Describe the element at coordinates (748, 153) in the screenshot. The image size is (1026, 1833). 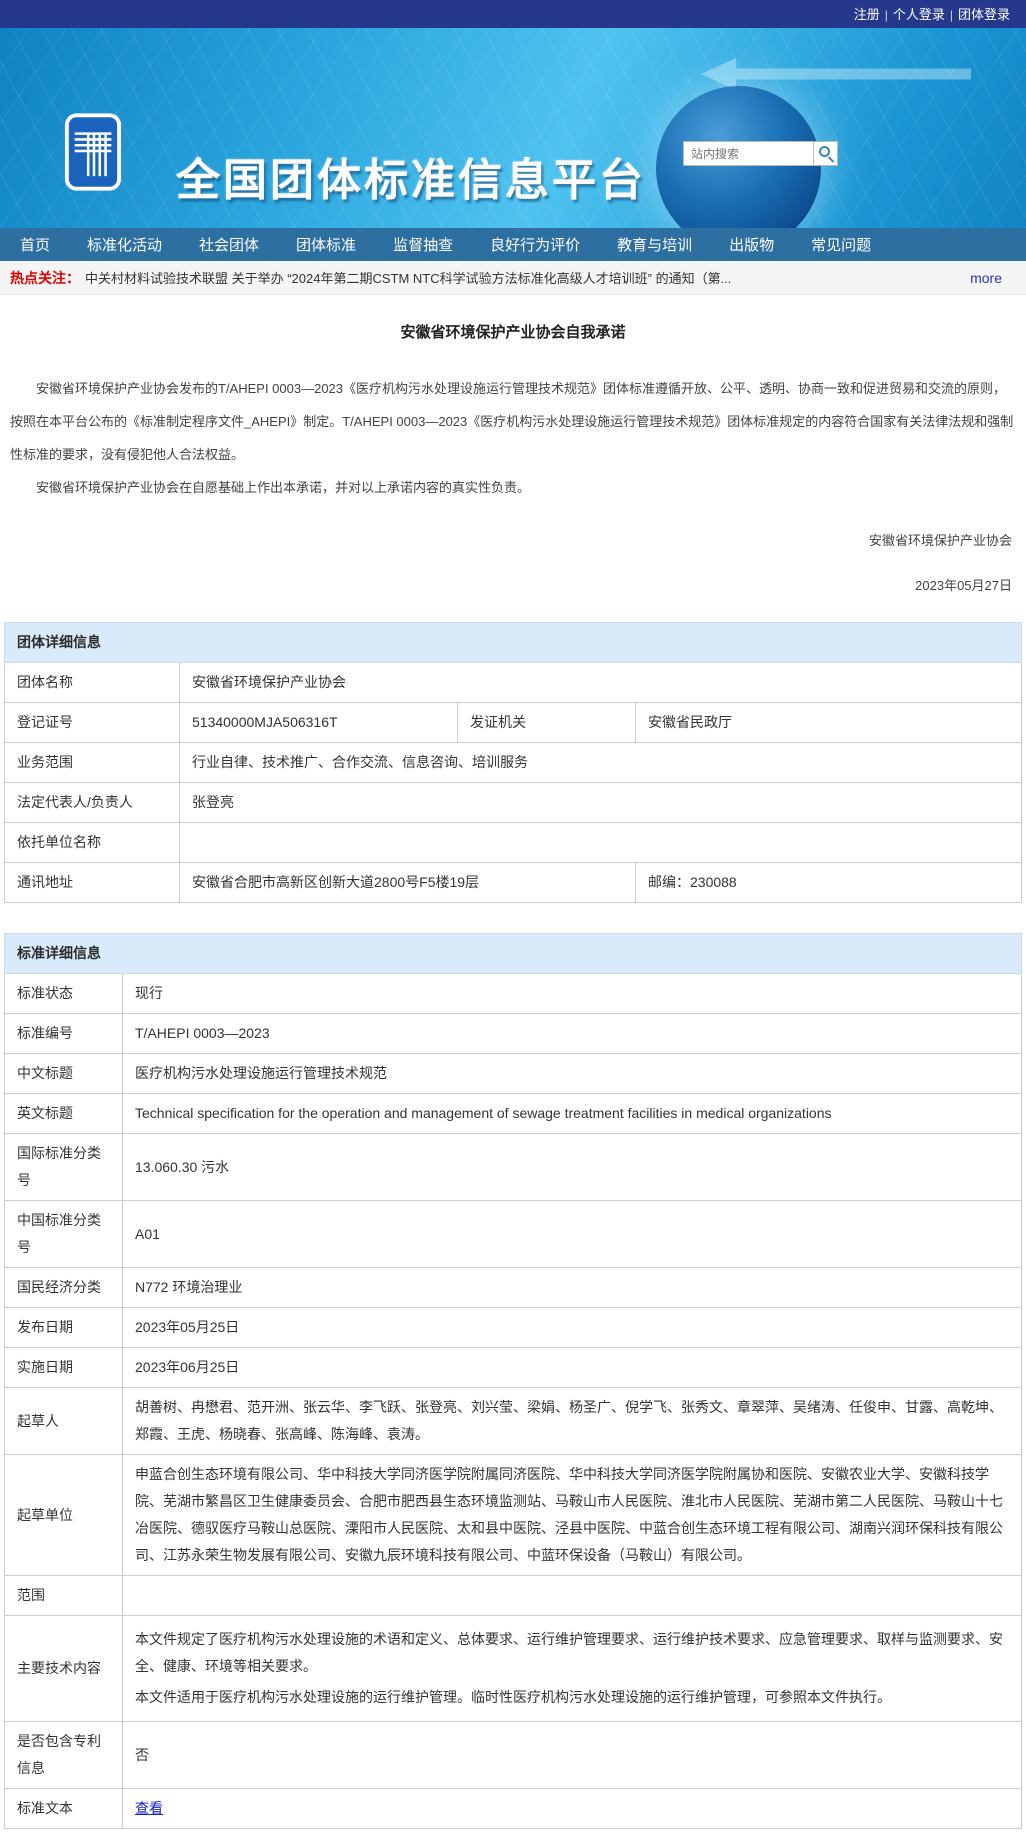
I see `search-input` at that location.